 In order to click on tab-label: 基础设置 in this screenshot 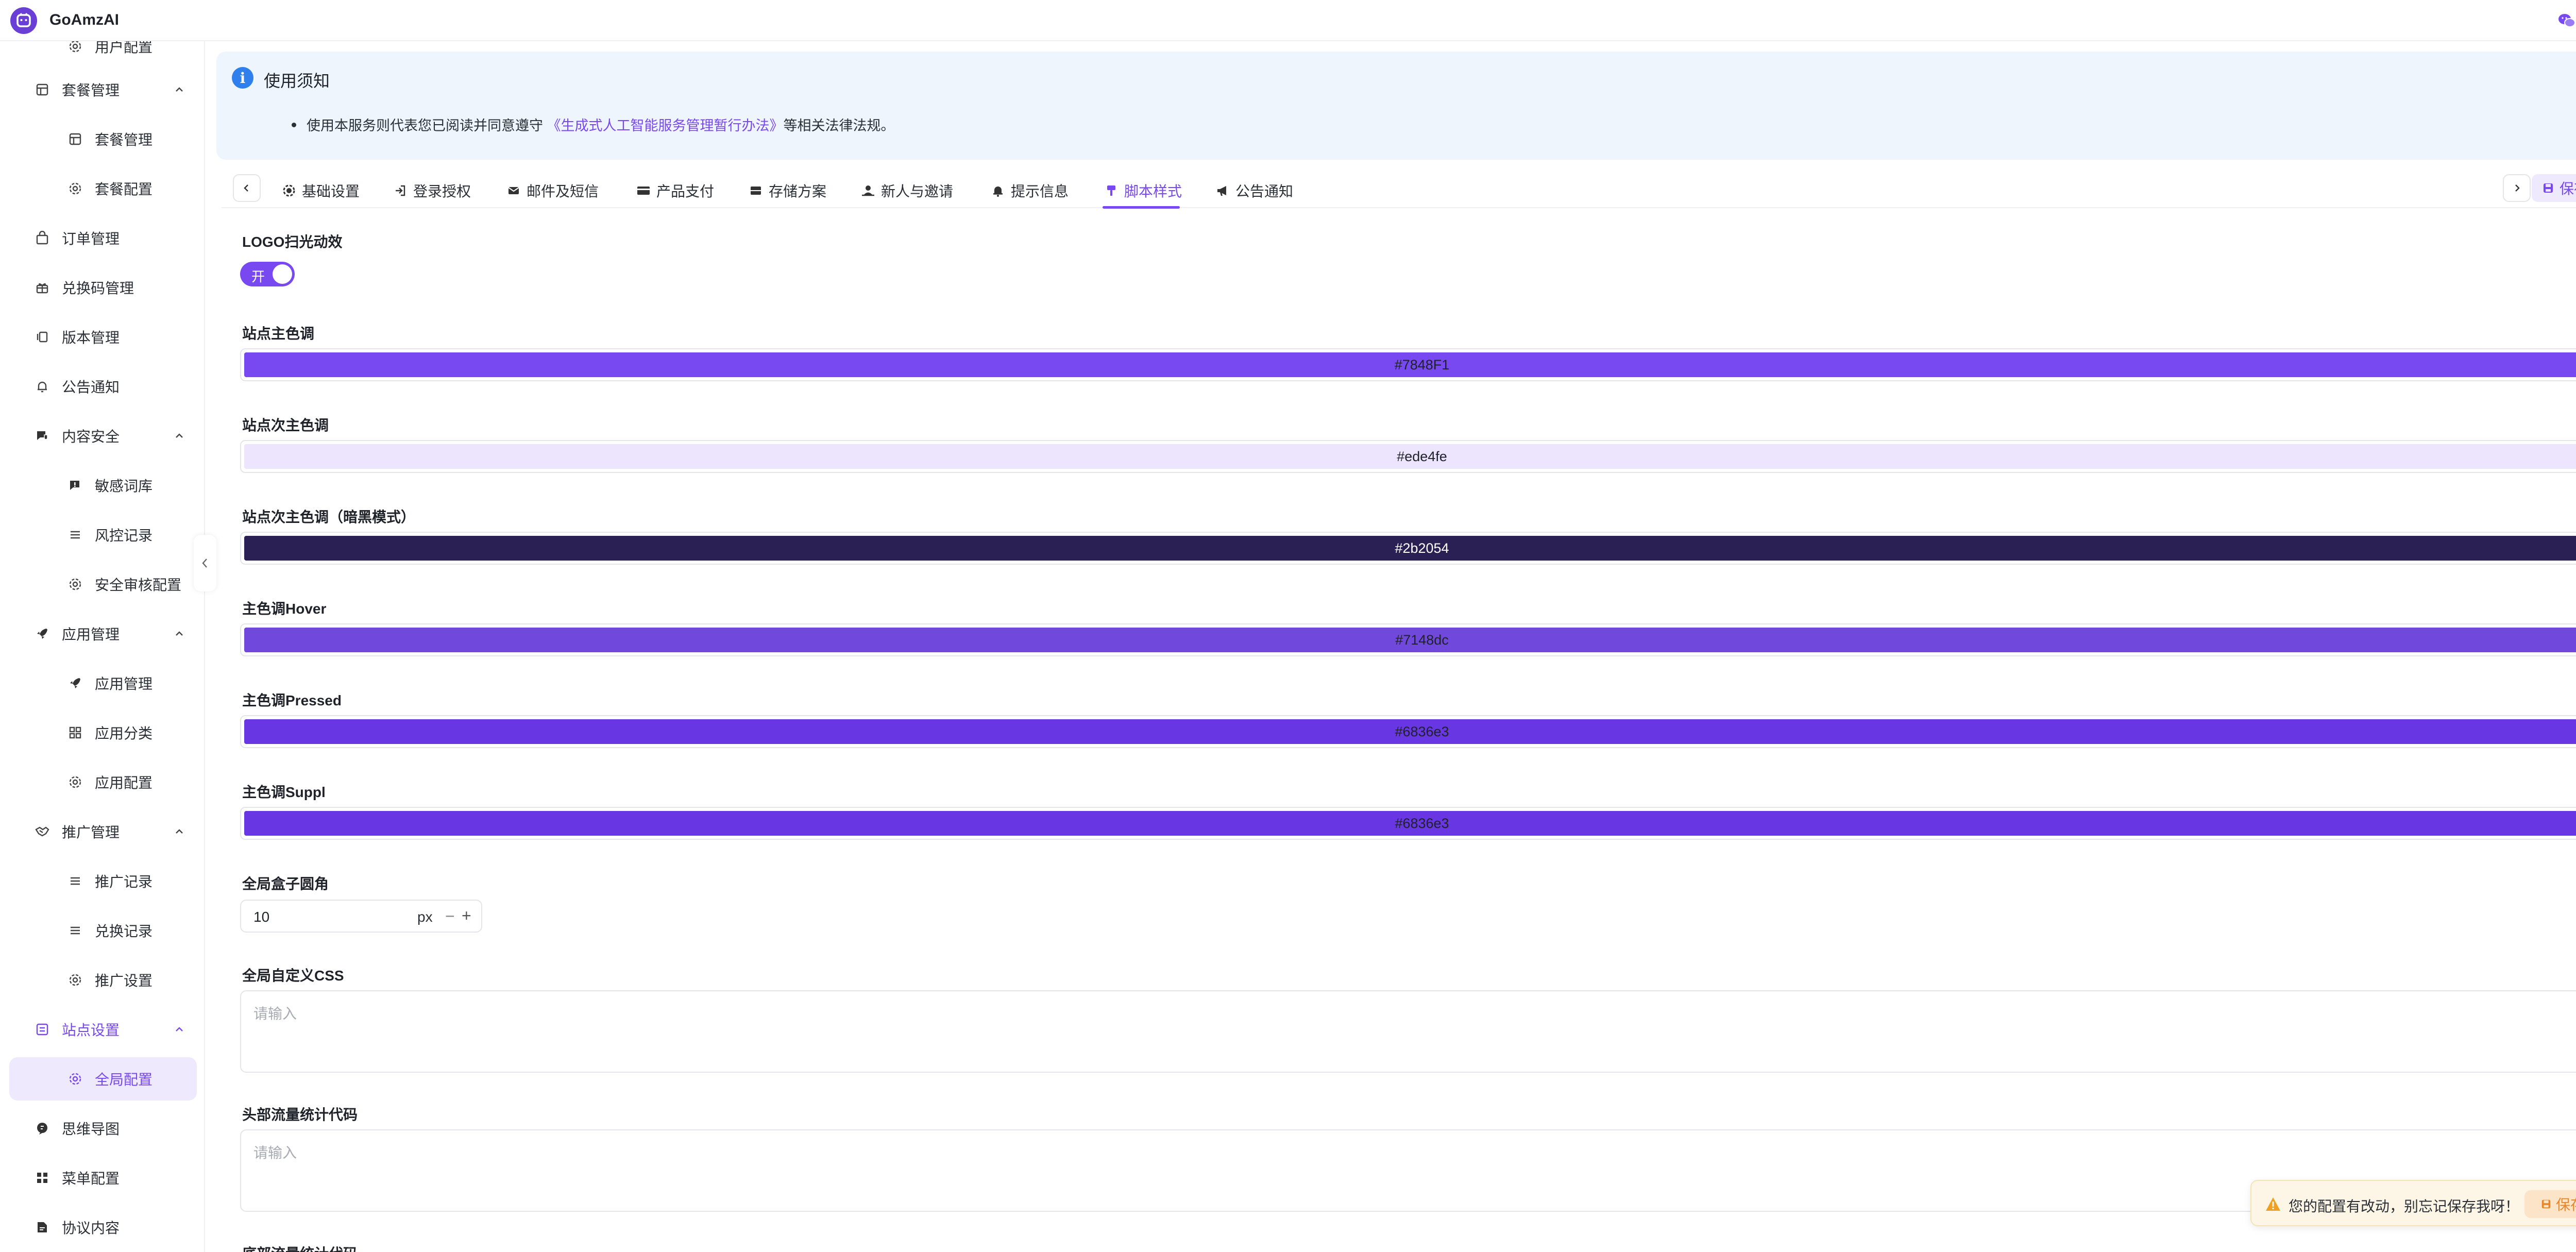, I will do `click(331, 191)`.